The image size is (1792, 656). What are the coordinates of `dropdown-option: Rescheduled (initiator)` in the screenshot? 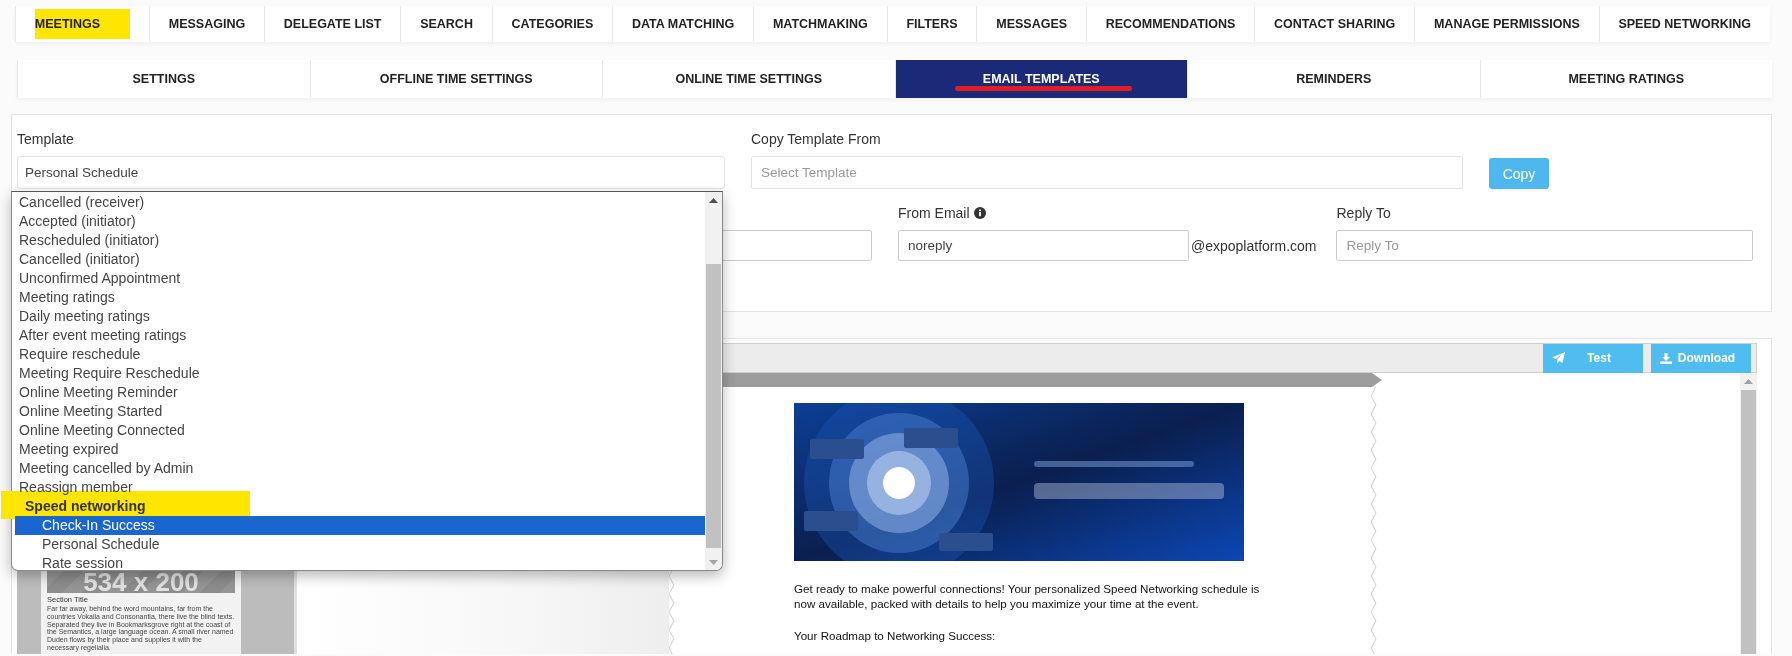 It's located at (358, 240).